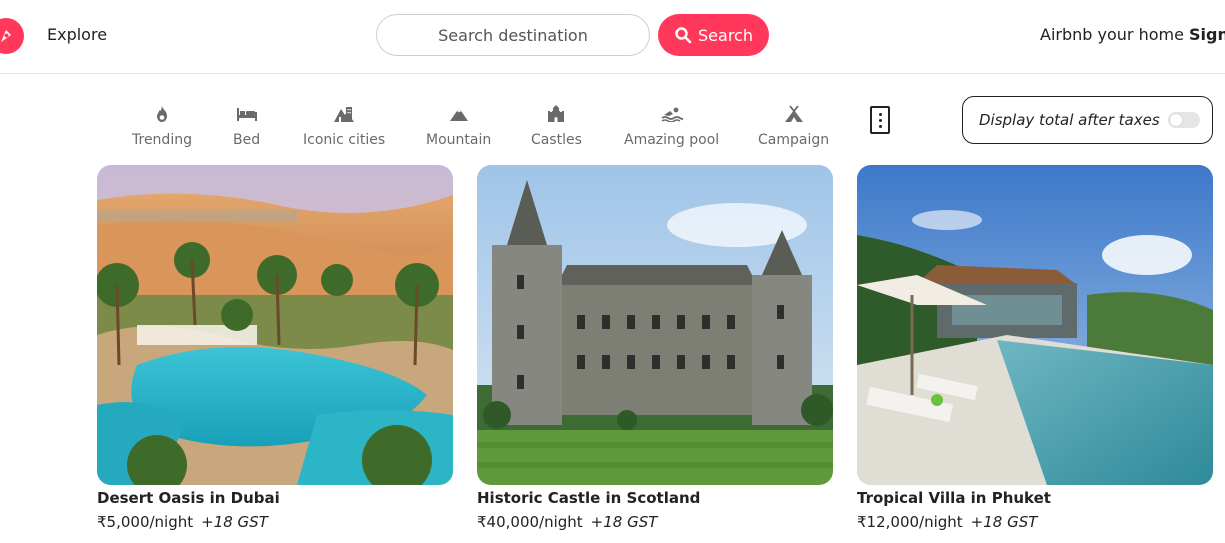 The height and width of the screenshot is (543, 1225). I want to click on price-row: ₹12,000/night +18 GST, so click(1035, 522).